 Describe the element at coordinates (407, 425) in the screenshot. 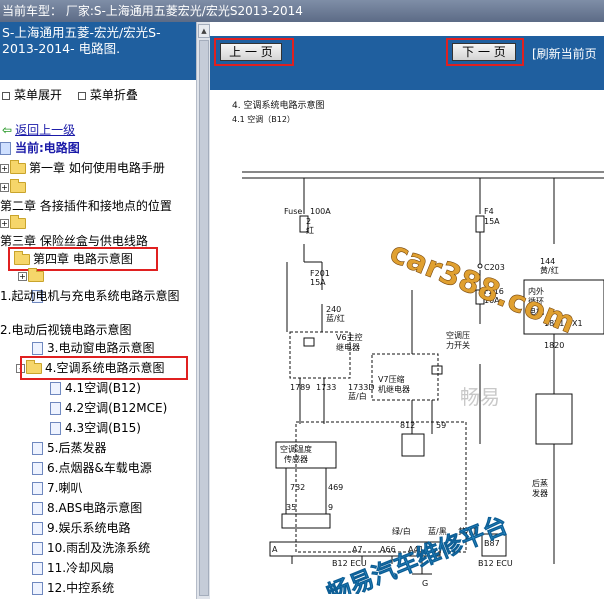

I see `svg-text: 812` at that location.